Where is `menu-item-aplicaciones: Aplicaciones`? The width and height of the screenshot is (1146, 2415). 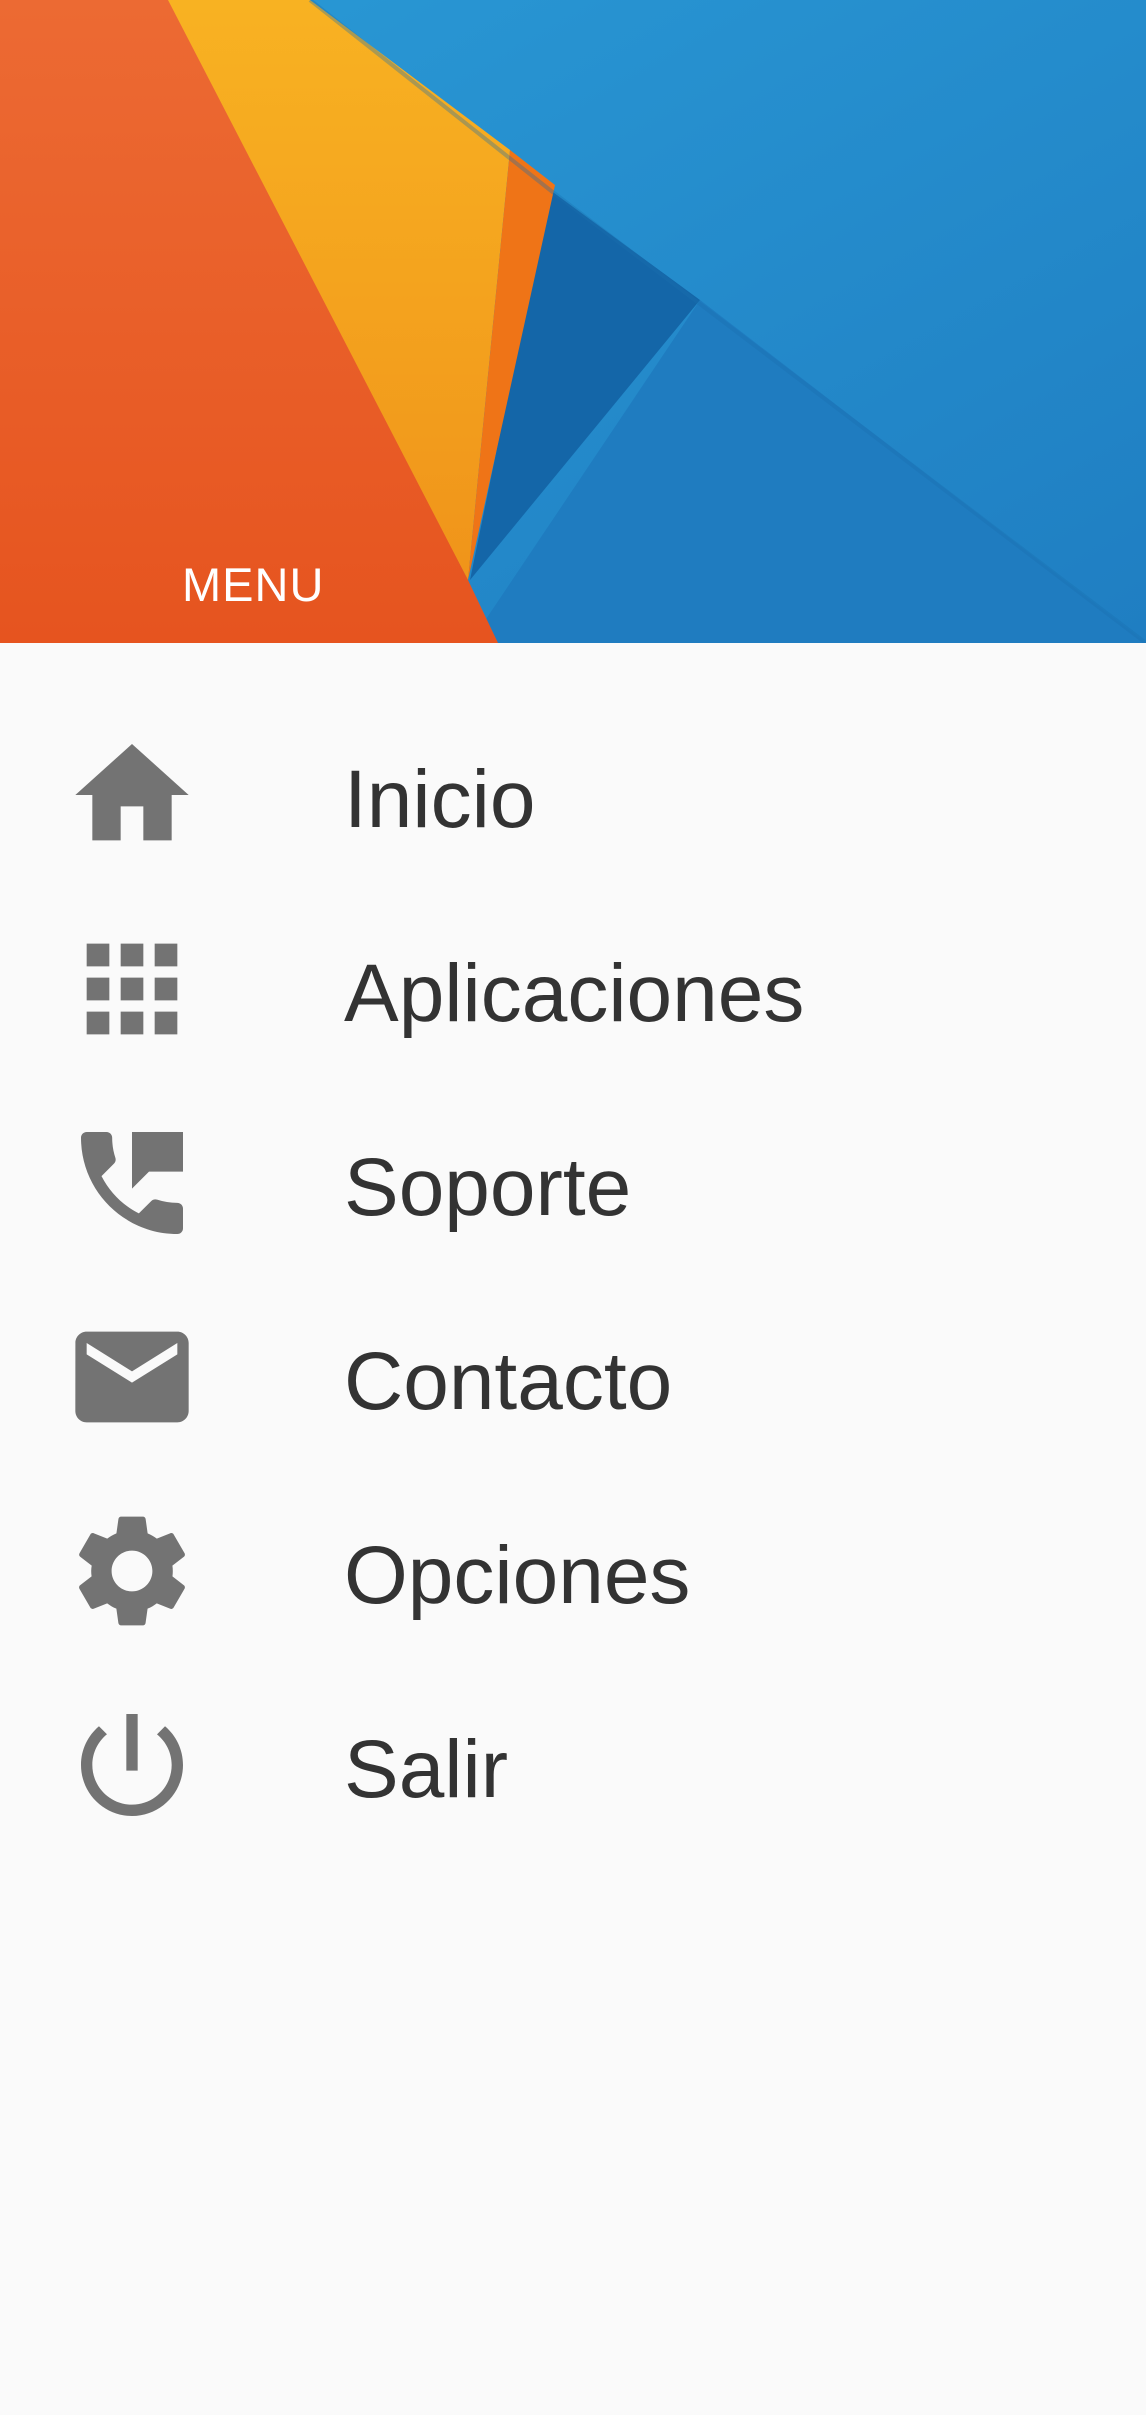 menu-item-aplicaciones: Aplicaciones is located at coordinates (573, 974).